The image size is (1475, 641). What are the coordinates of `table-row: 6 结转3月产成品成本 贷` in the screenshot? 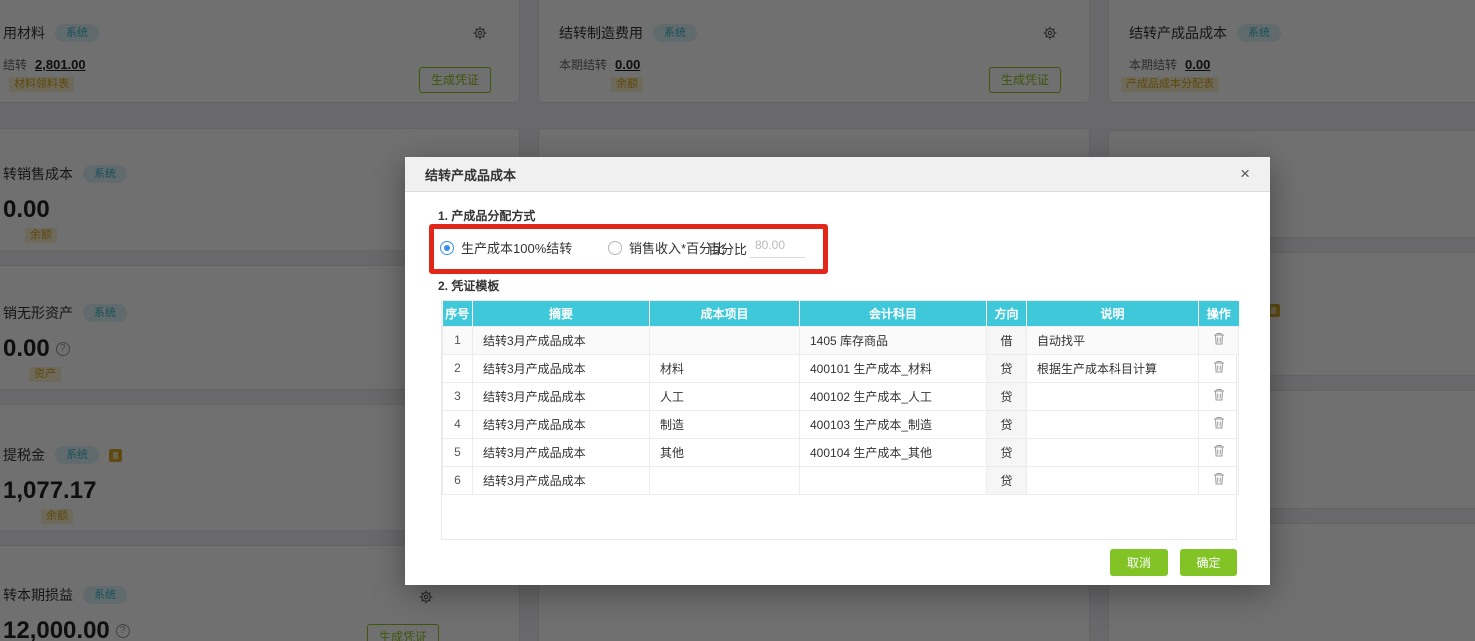 It's located at (840, 480).